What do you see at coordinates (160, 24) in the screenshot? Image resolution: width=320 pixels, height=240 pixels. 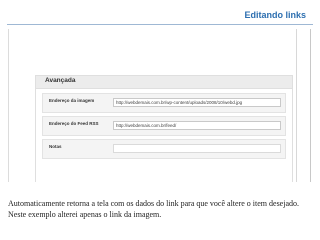 I see `title-underline` at bounding box center [160, 24].